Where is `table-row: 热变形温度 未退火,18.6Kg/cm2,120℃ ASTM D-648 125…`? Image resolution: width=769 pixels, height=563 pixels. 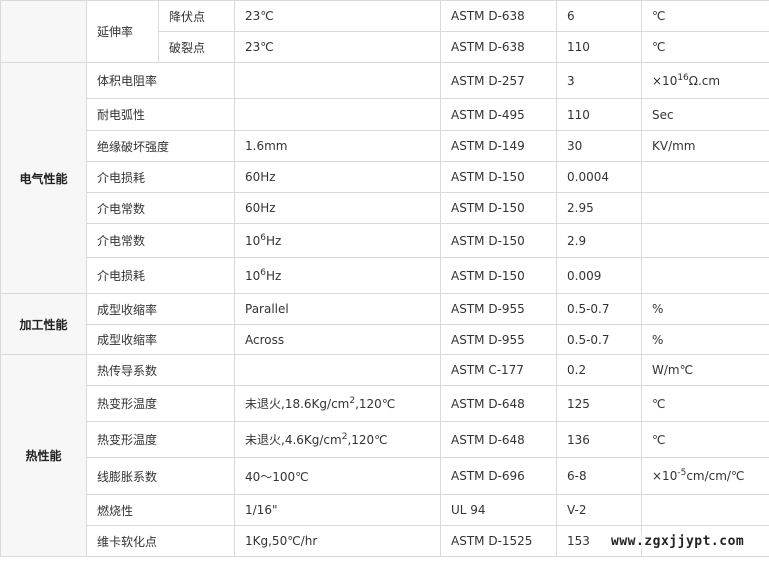
table-row: 热变形温度 未退火,18.6Kg/cm2,120℃ ASTM D-648 125… is located at coordinates (385, 403).